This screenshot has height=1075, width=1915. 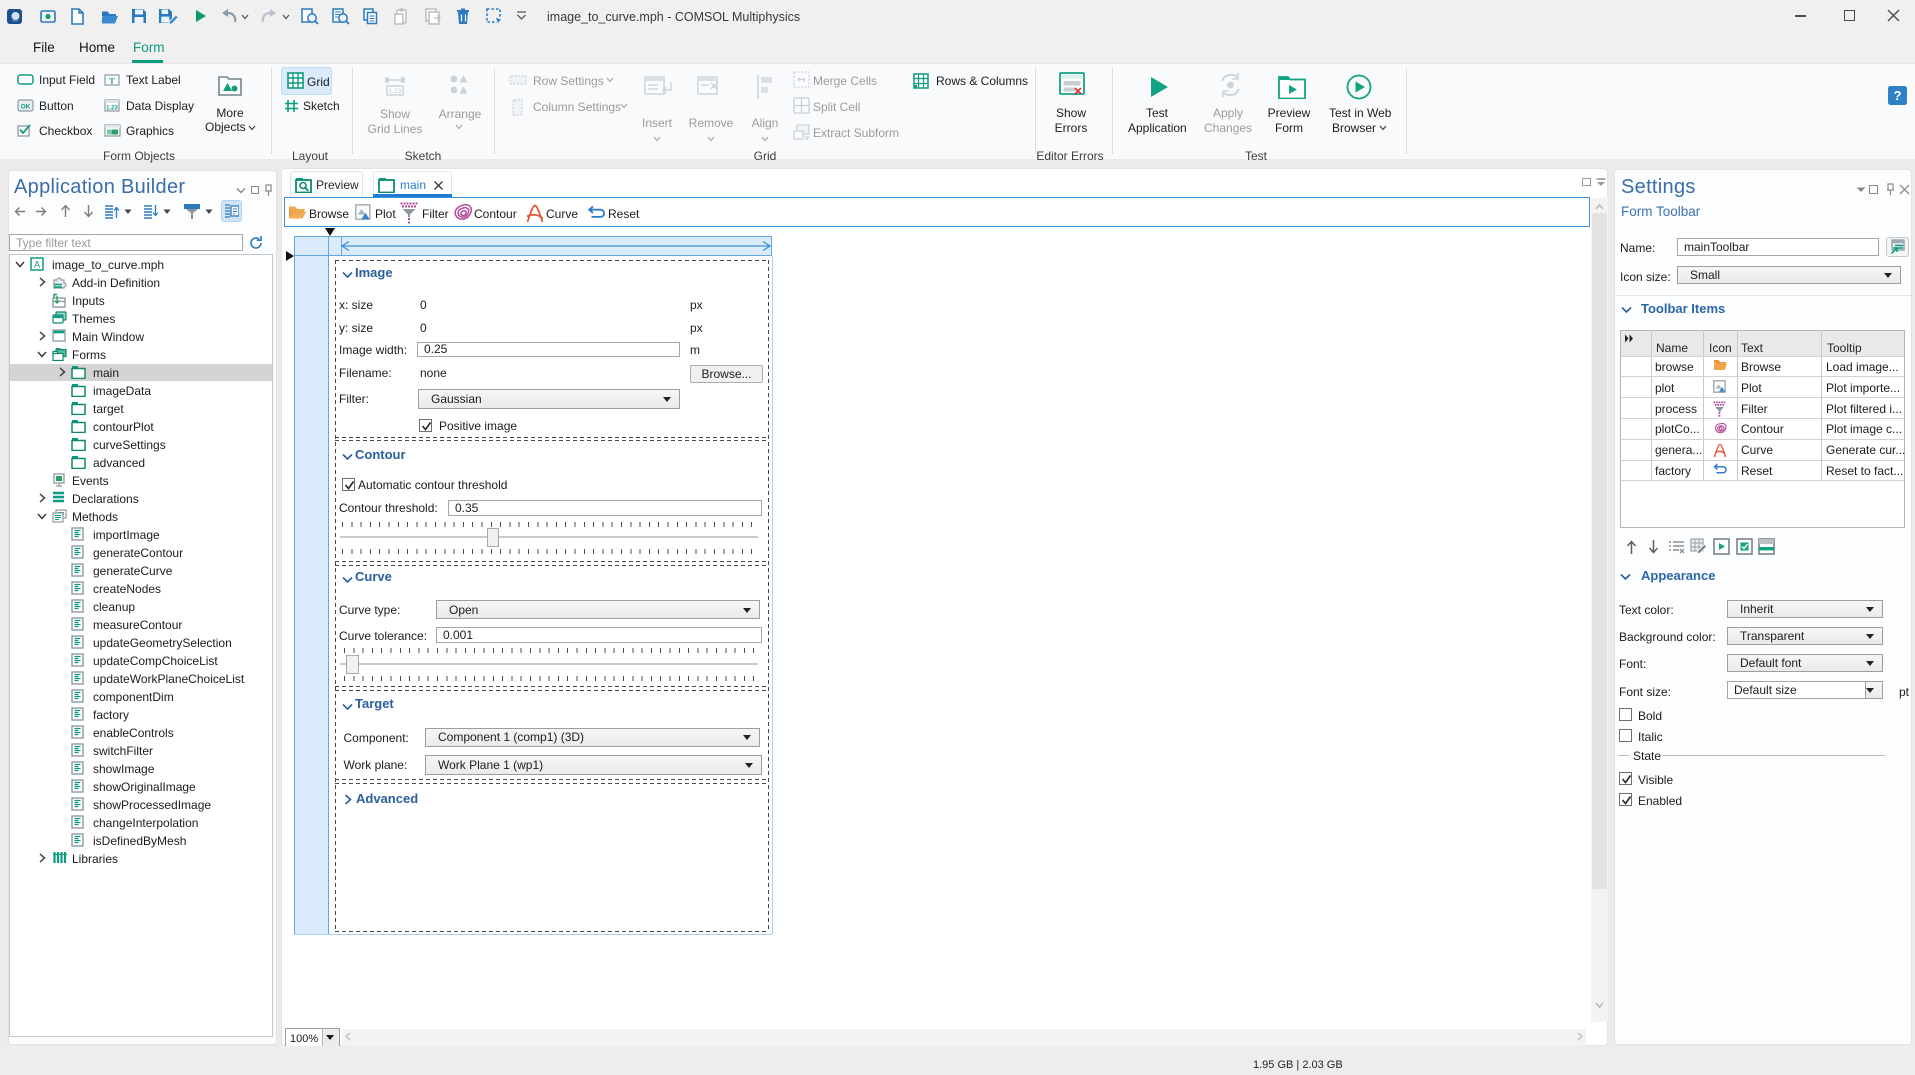 What do you see at coordinates (37, 265) in the screenshot?
I see `svg-text: A` at bounding box center [37, 265].